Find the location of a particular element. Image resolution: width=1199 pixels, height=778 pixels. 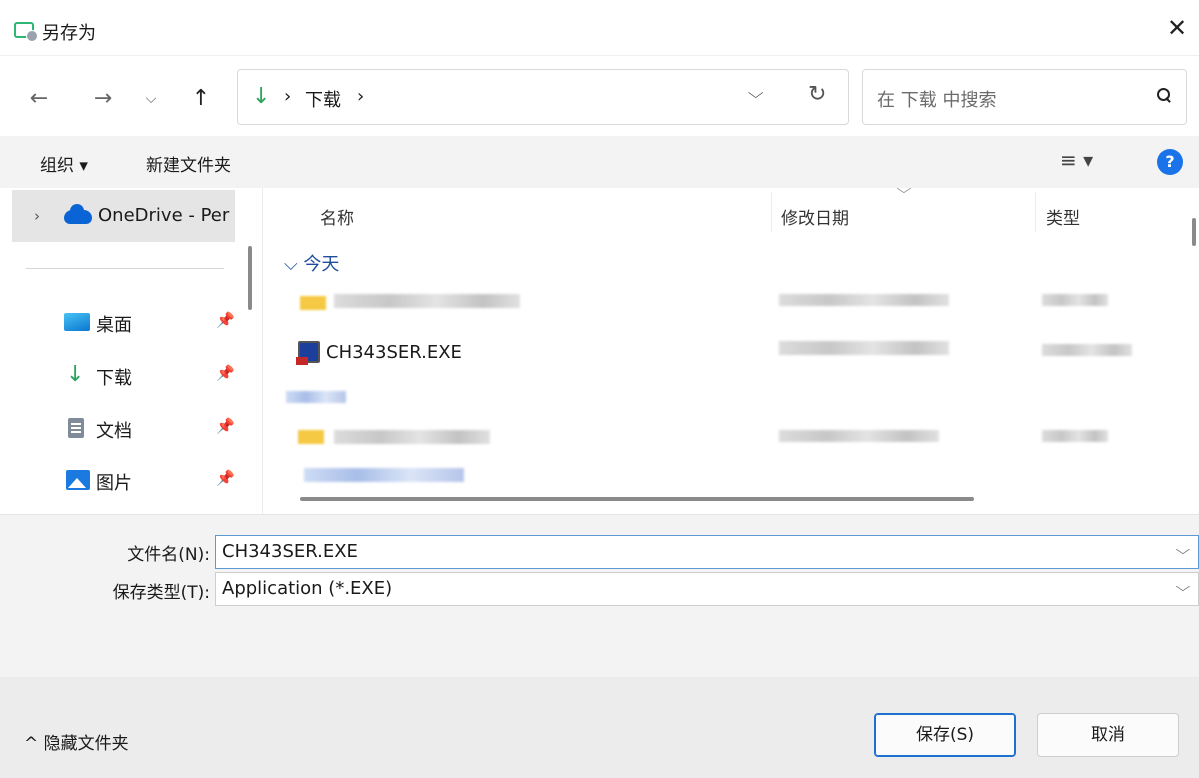

sidebar-item-label: 文档 is located at coordinates (114, 431).